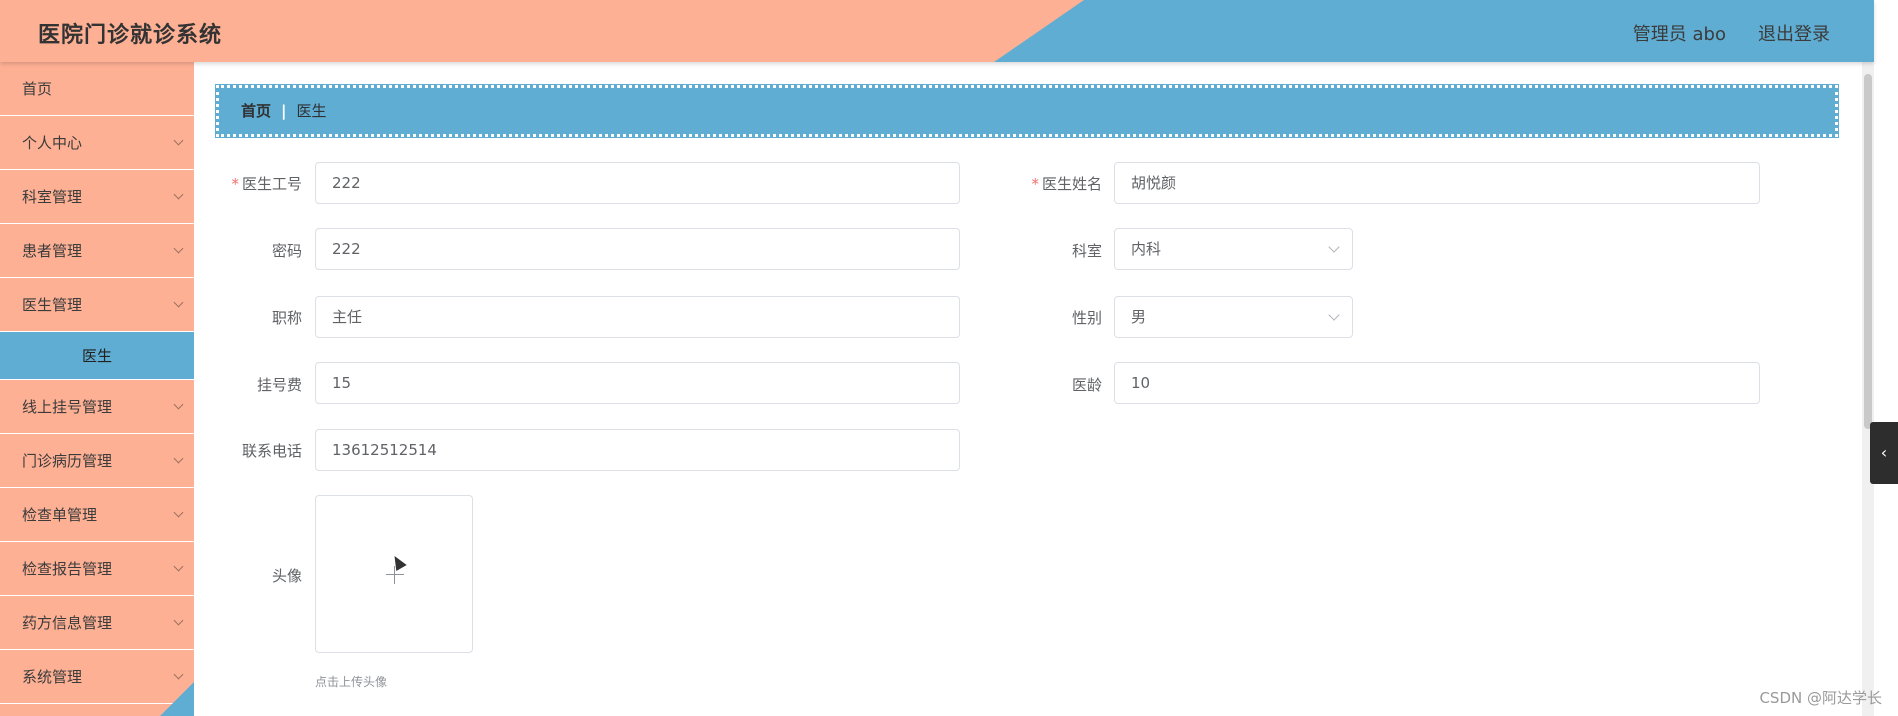 Image resolution: width=1898 pixels, height=716 pixels. Describe the element at coordinates (97, 305) in the screenshot. I see `sidebar-item-doctor-management: 医生管理` at that location.